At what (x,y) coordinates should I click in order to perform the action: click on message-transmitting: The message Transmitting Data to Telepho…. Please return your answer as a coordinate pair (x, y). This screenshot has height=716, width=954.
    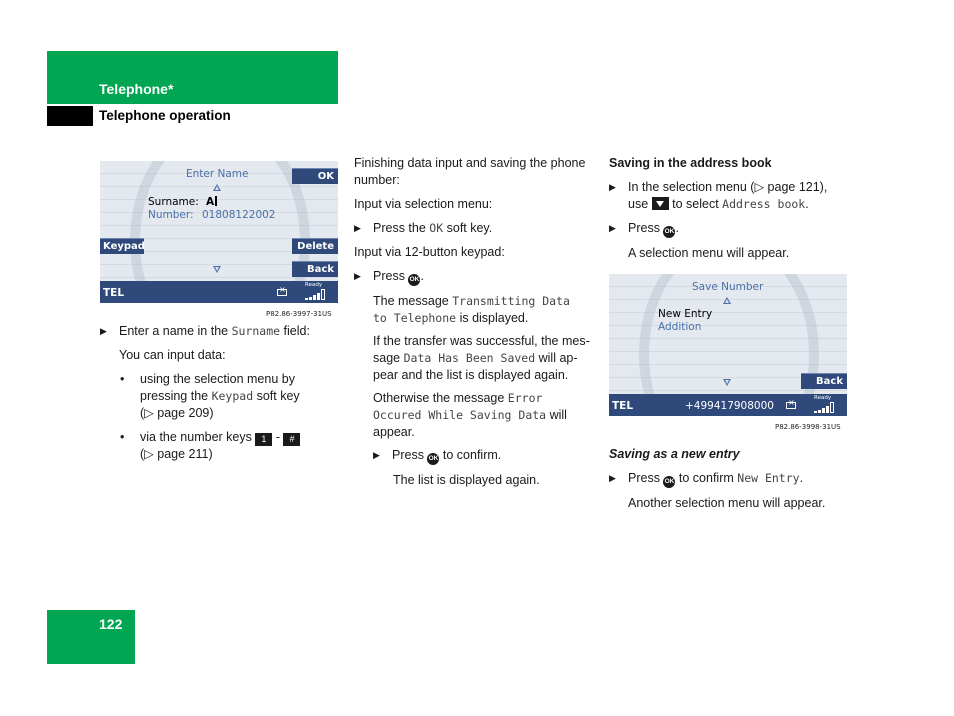
    Looking at the image, I should click on (476, 310).